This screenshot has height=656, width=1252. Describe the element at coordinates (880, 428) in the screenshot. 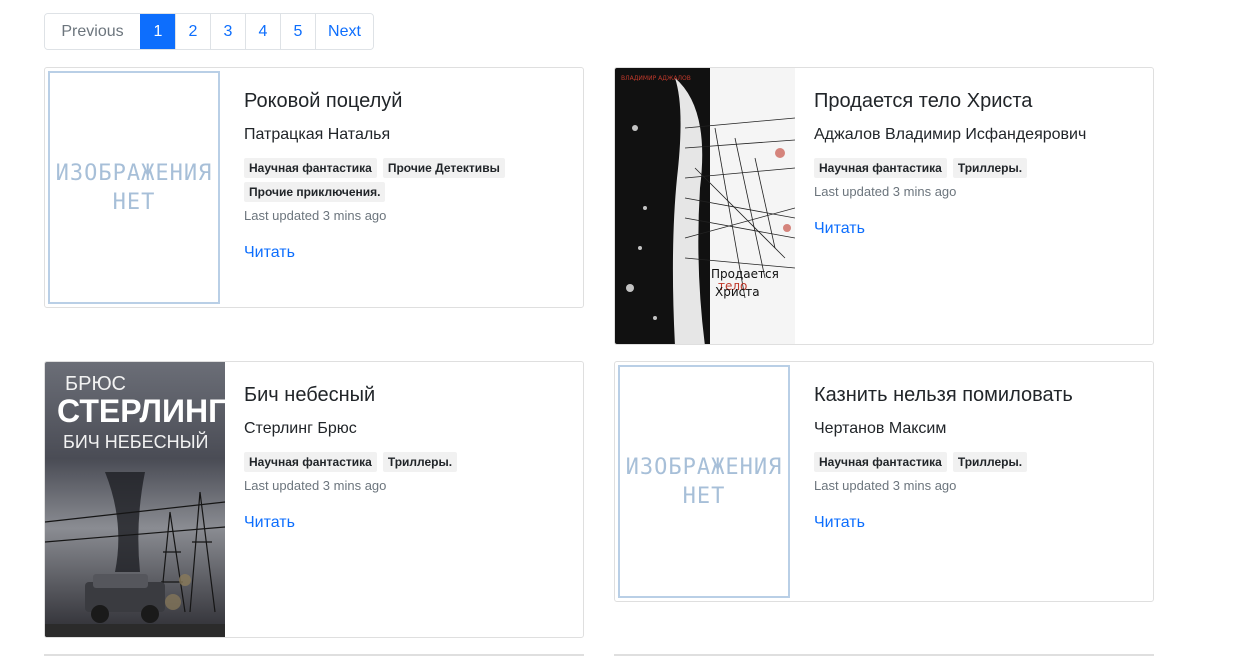

I see `book-author: Чертанов Максим` at that location.